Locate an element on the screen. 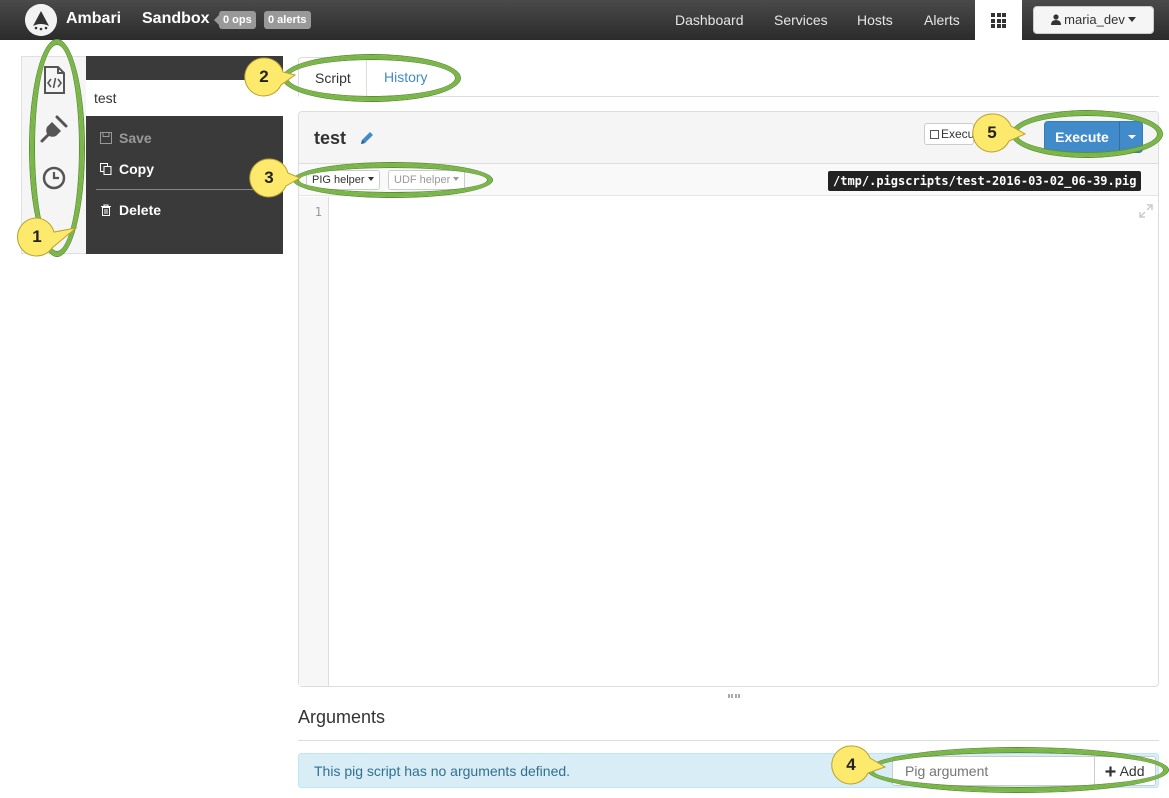  callout-3: 3 is located at coordinates (275, 178).